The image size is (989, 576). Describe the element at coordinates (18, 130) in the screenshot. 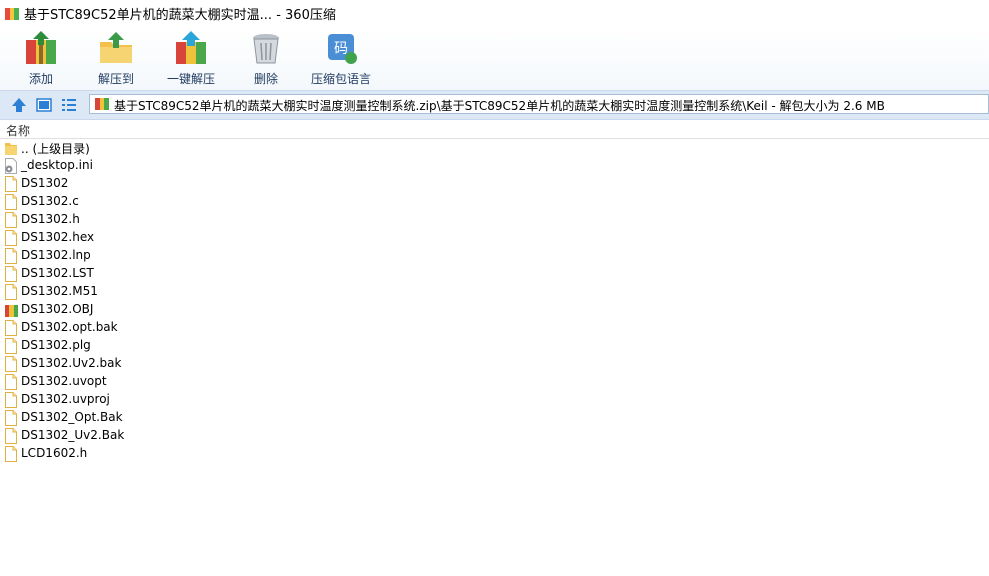

I see `column-header-name: 名称` at that location.